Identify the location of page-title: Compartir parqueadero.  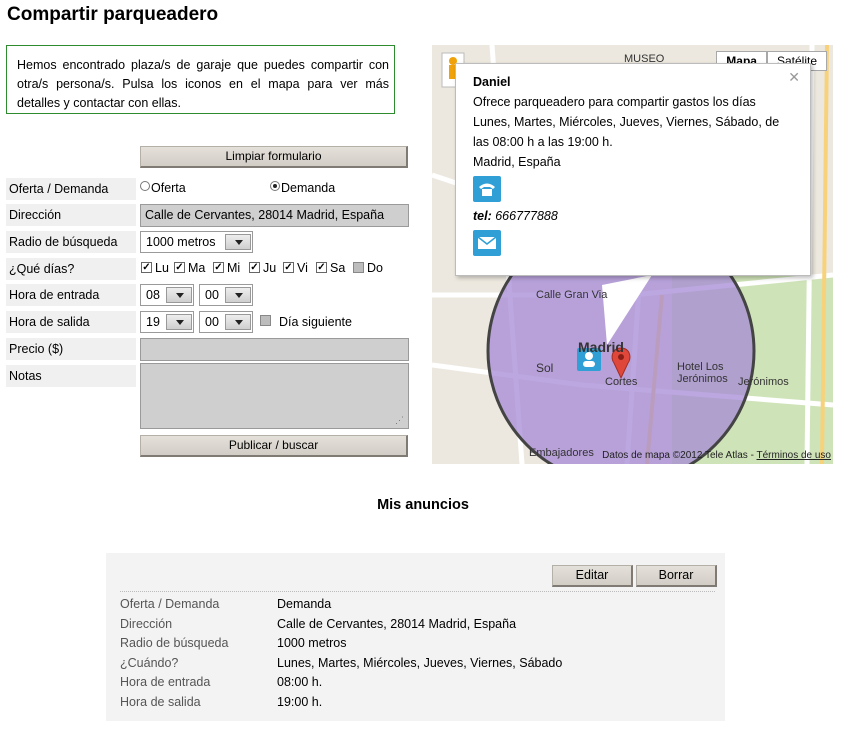
(113, 14).